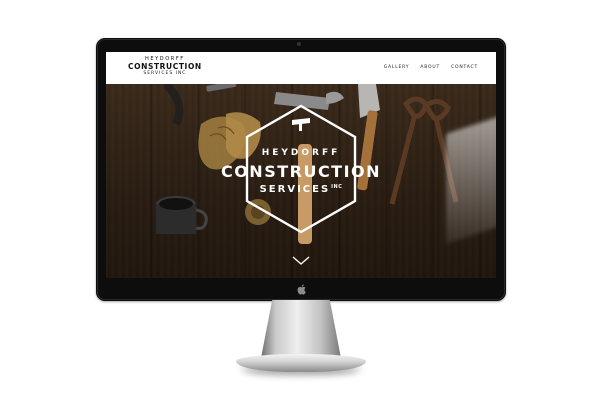 This screenshot has width=600, height=414. I want to click on hero-logo-badge: HEYDORFF CONSTRUCTION SERVICESINC, so click(300, 171).